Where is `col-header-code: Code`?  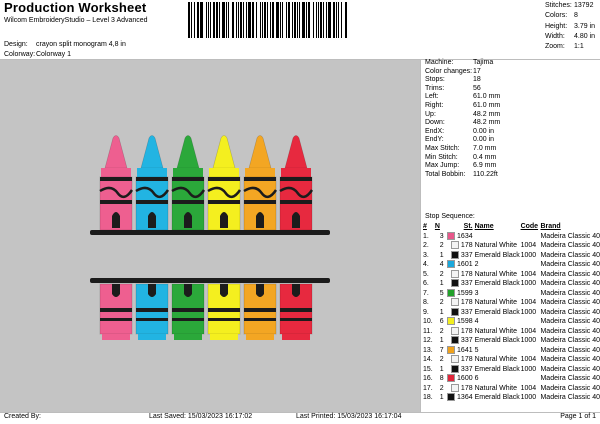 col-header-code: Code is located at coordinates (529, 226).